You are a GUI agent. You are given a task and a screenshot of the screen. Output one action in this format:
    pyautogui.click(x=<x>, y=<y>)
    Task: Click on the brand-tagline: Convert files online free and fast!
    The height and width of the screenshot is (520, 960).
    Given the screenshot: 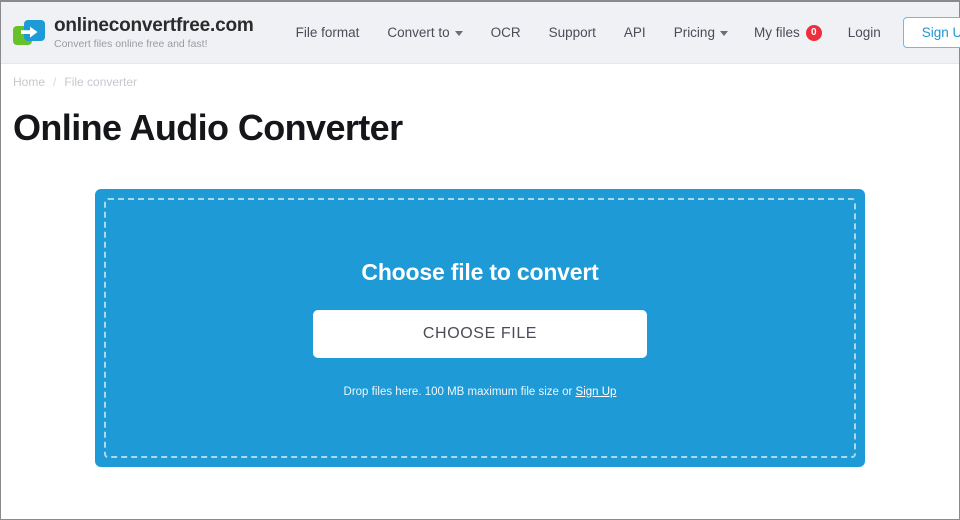 What is the action you would take?
    pyautogui.click(x=131, y=43)
    